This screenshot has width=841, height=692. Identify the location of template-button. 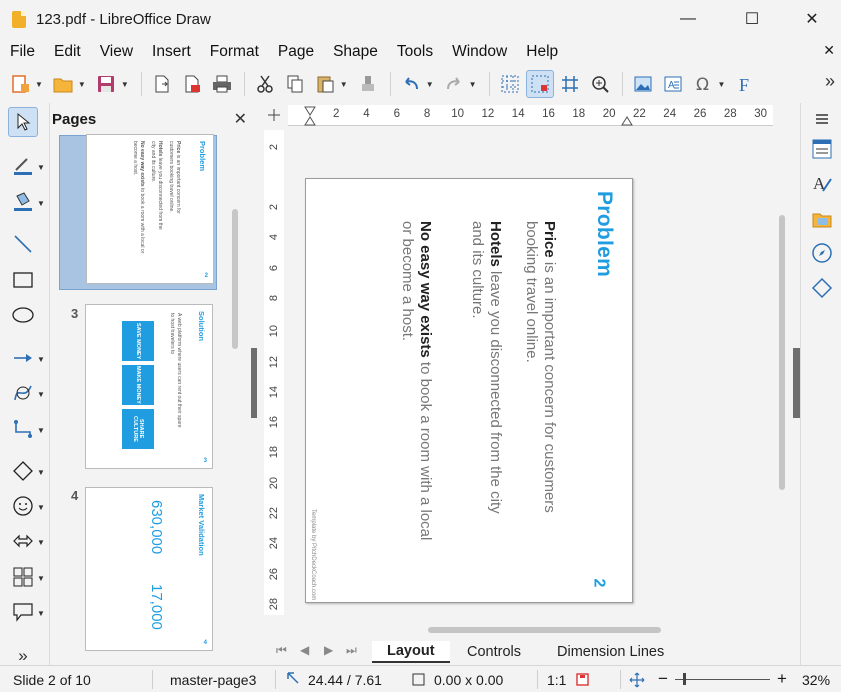
(20, 84).